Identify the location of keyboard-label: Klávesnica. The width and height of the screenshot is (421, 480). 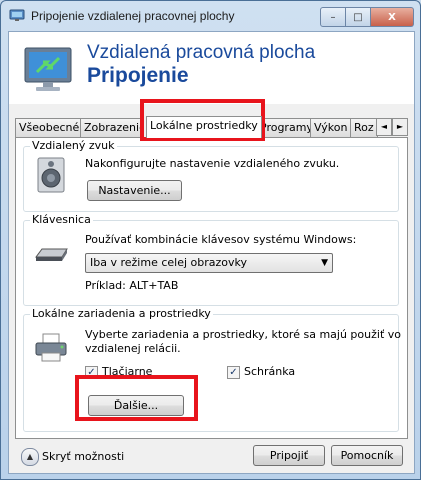
(61, 219).